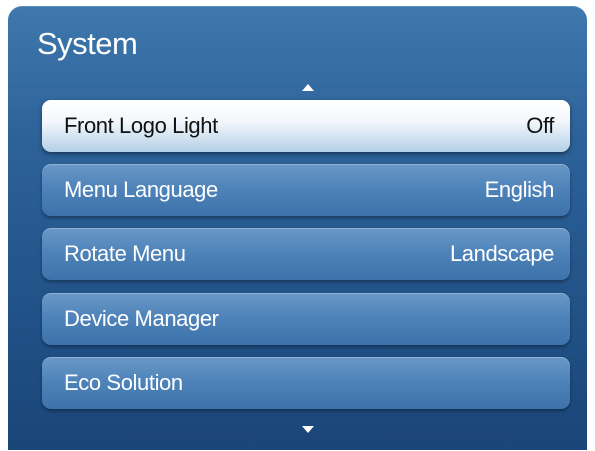 Image resolution: width=595 pixels, height=451 pixels. Describe the element at coordinates (308, 87) in the screenshot. I see `scroll-up-icon` at that location.